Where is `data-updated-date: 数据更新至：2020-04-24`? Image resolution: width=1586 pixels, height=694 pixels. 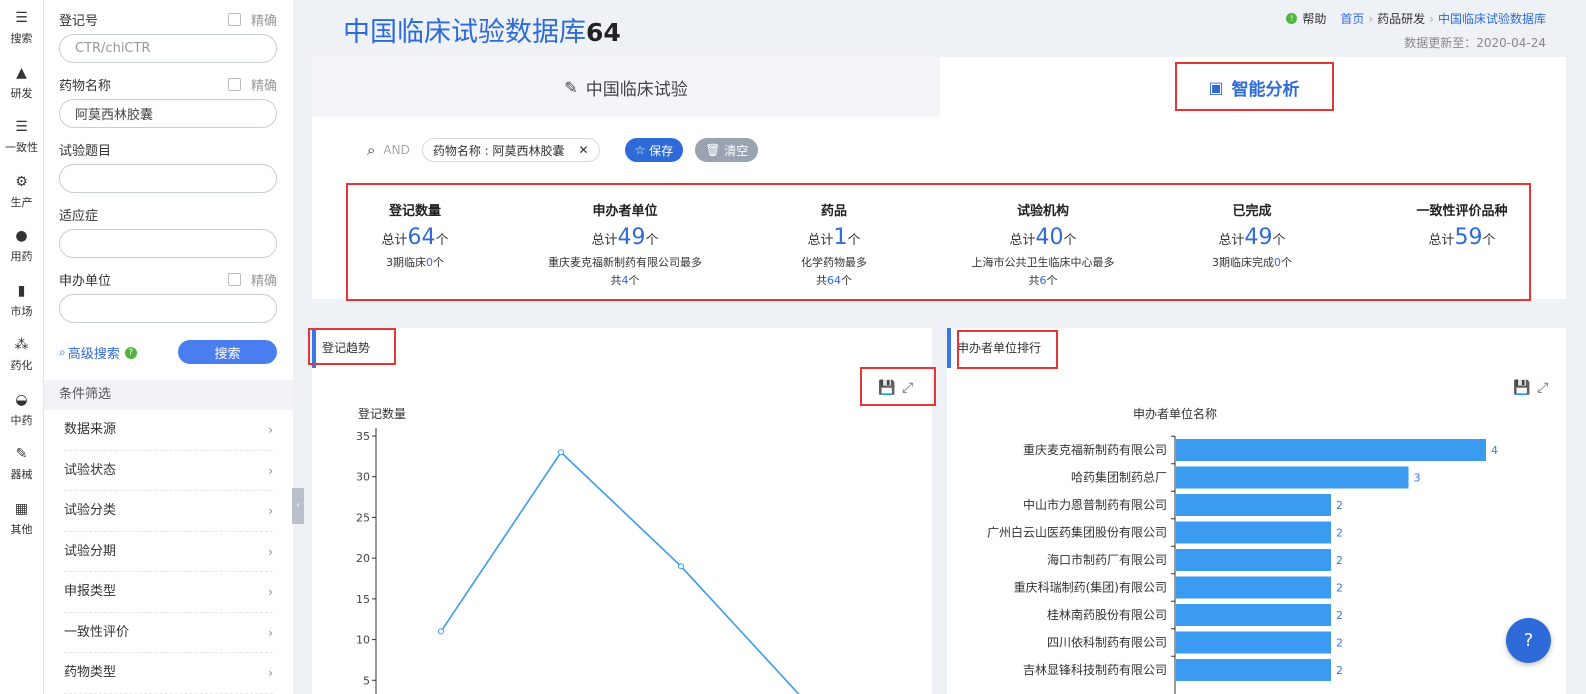
data-updated-date: 数据更新至：2020-04-24 is located at coordinates (1475, 43).